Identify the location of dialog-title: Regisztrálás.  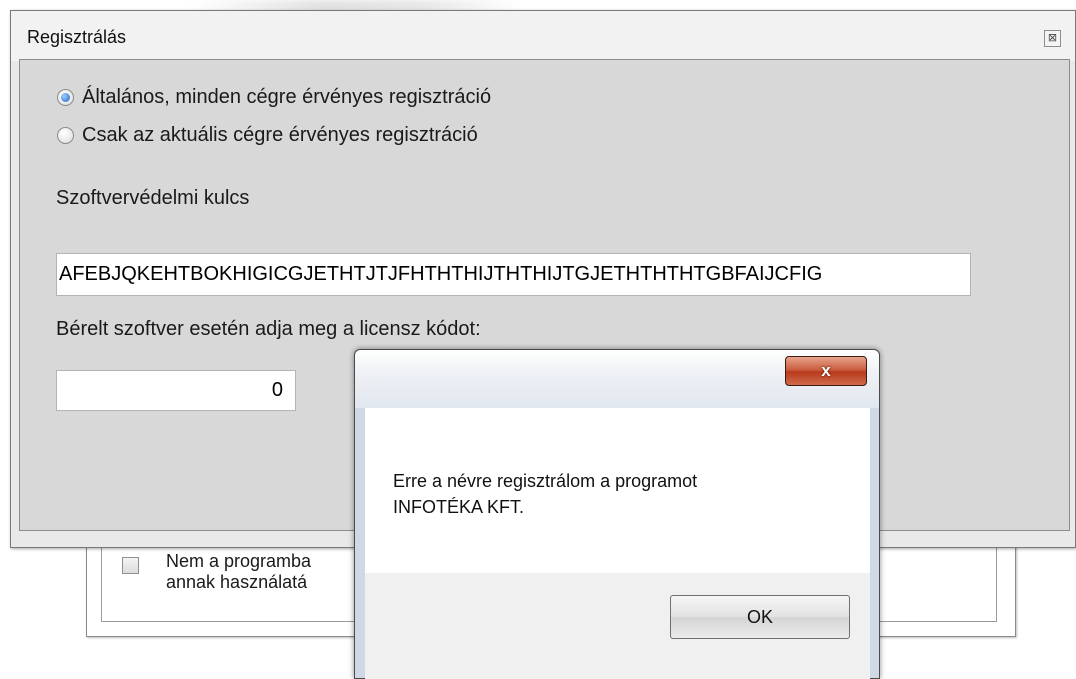
(77, 37).